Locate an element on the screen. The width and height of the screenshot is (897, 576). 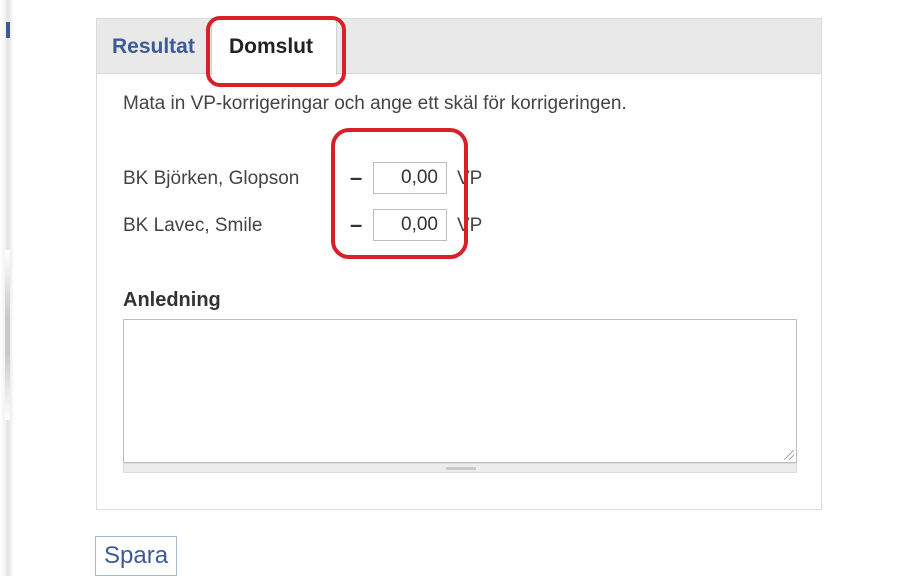
drag-handle-icon is located at coordinates (461, 468).